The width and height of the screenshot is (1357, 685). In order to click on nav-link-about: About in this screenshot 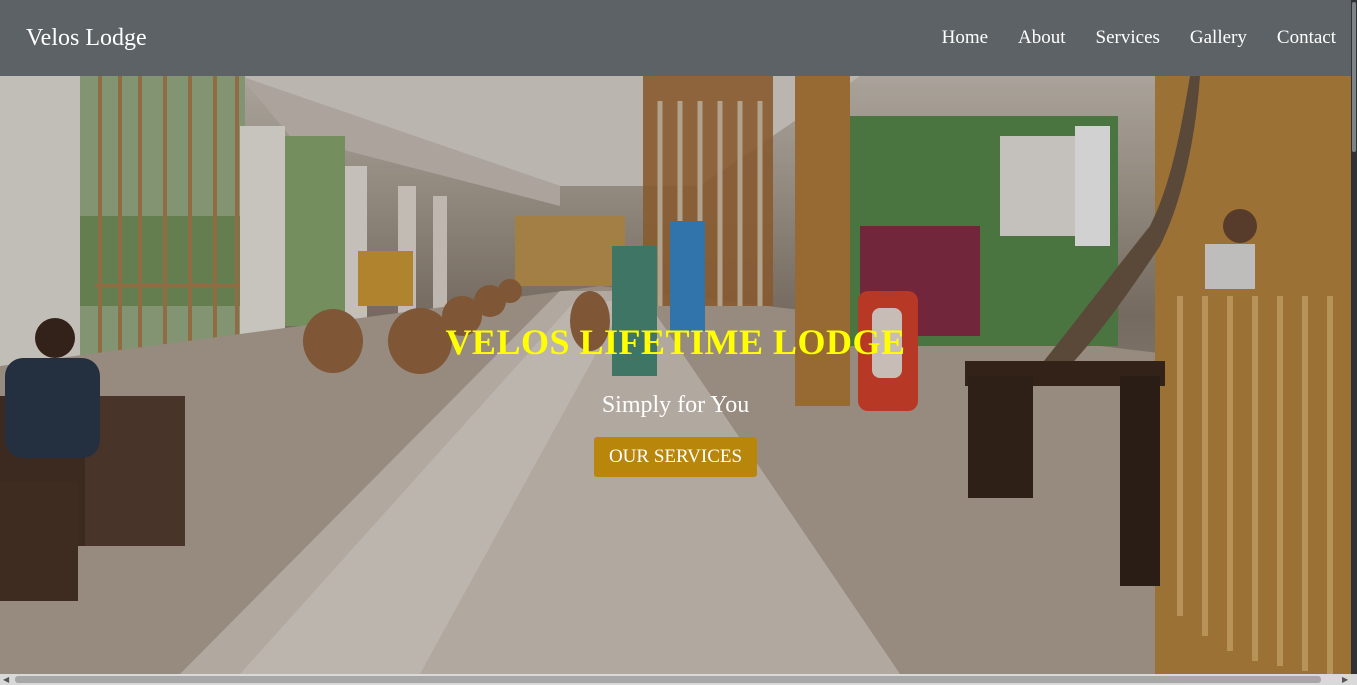, I will do `click(1042, 37)`.